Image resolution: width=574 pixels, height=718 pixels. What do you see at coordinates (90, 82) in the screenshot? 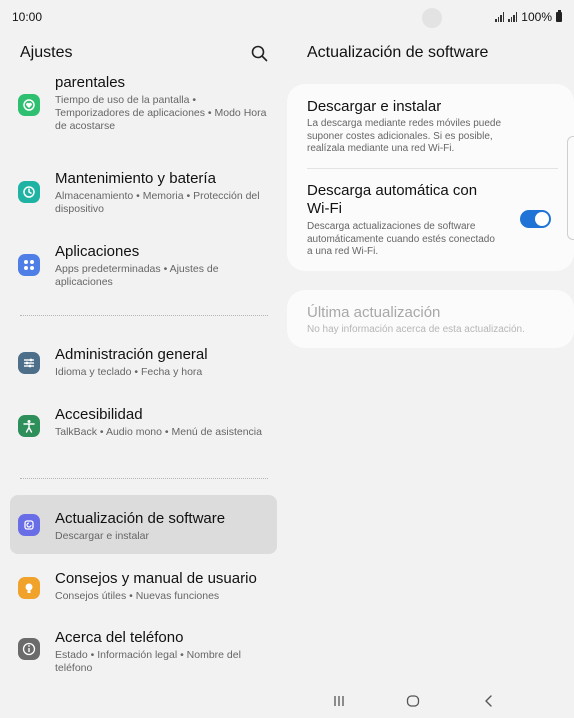
I see `item-title: parentales` at bounding box center [90, 82].